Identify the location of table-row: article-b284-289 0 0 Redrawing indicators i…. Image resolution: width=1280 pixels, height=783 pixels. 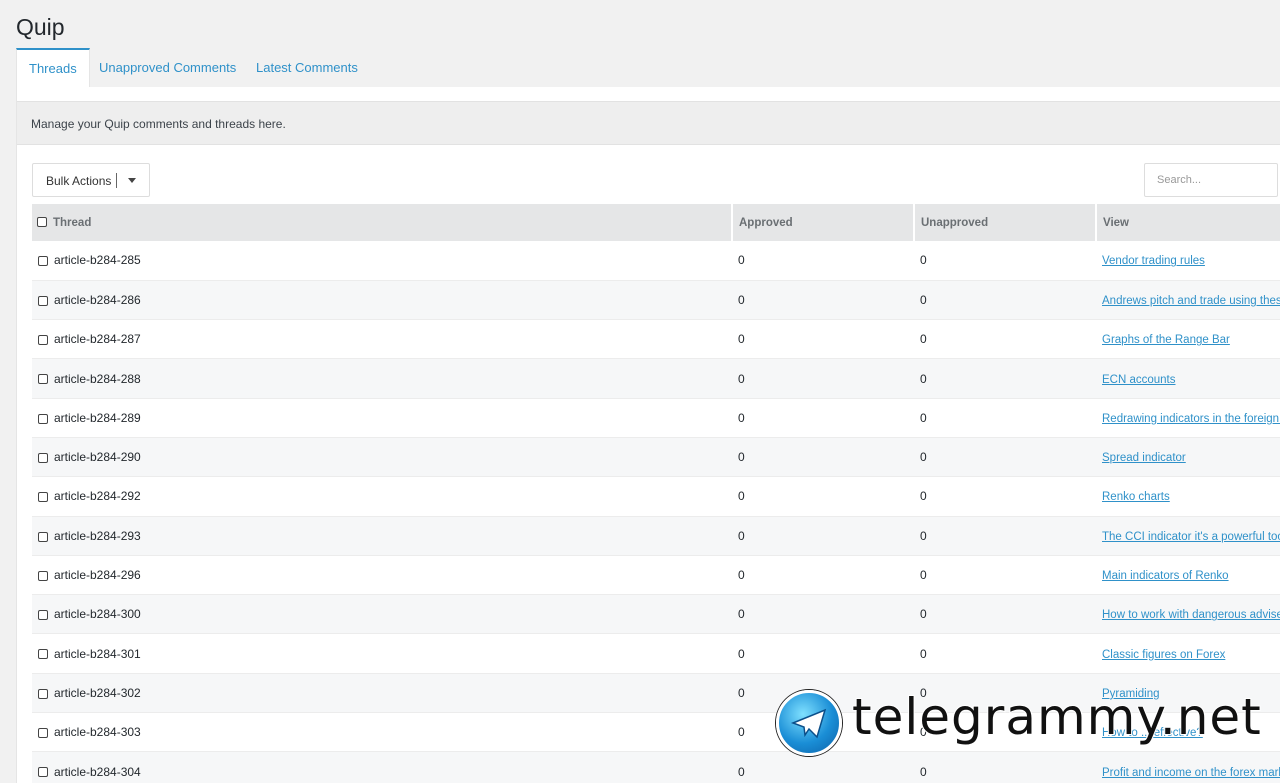
(656, 418).